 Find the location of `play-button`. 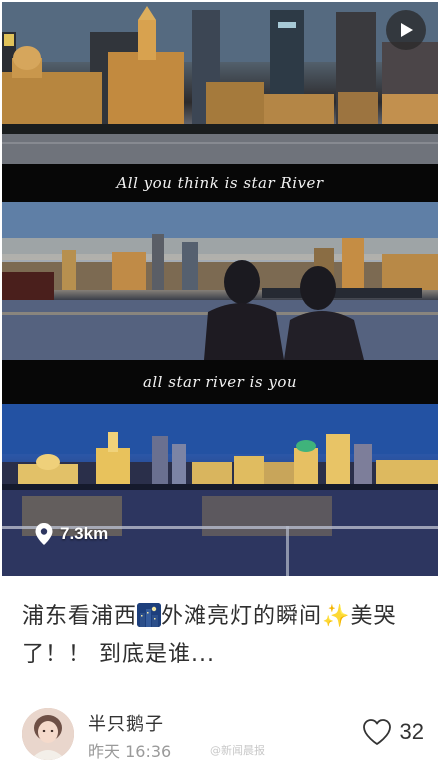

play-button is located at coordinates (406, 30).